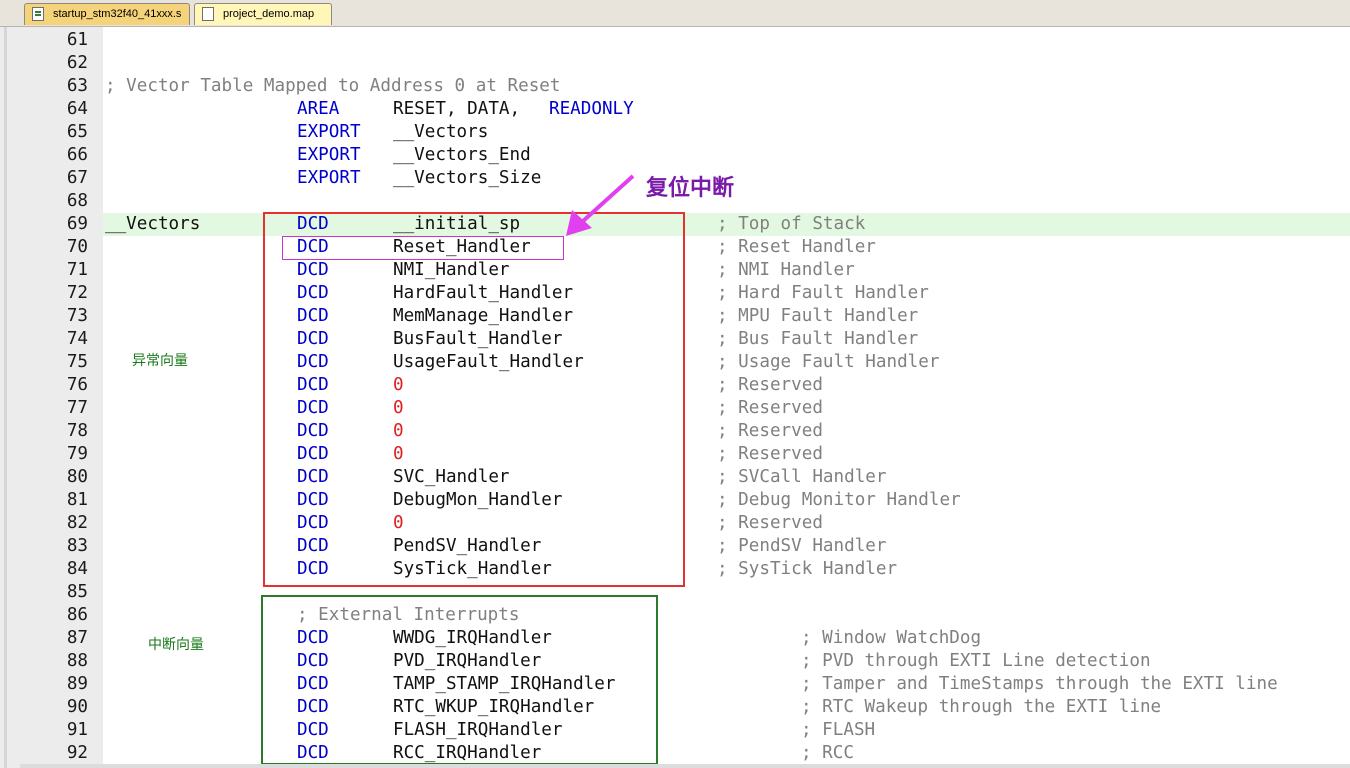  What do you see at coordinates (176, 645) in the screenshot?
I see `annotation-interrupt-vectors: 中断向量` at bounding box center [176, 645].